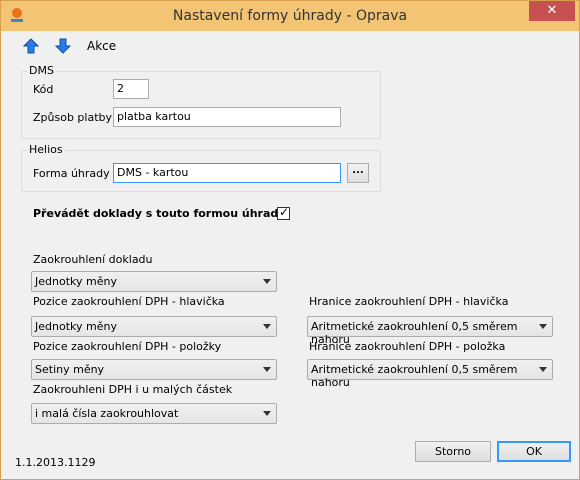  I want to click on actions-menu: Akce, so click(101, 46).